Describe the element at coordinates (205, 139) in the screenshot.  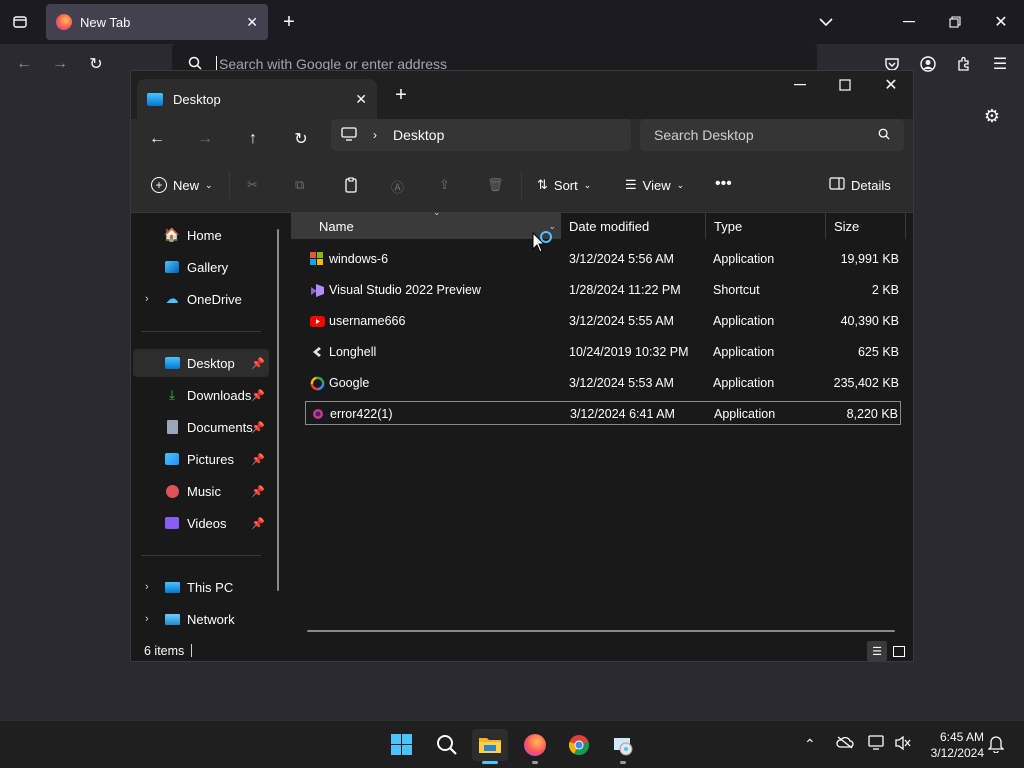
I see `explorer-forward-icon: →` at that location.